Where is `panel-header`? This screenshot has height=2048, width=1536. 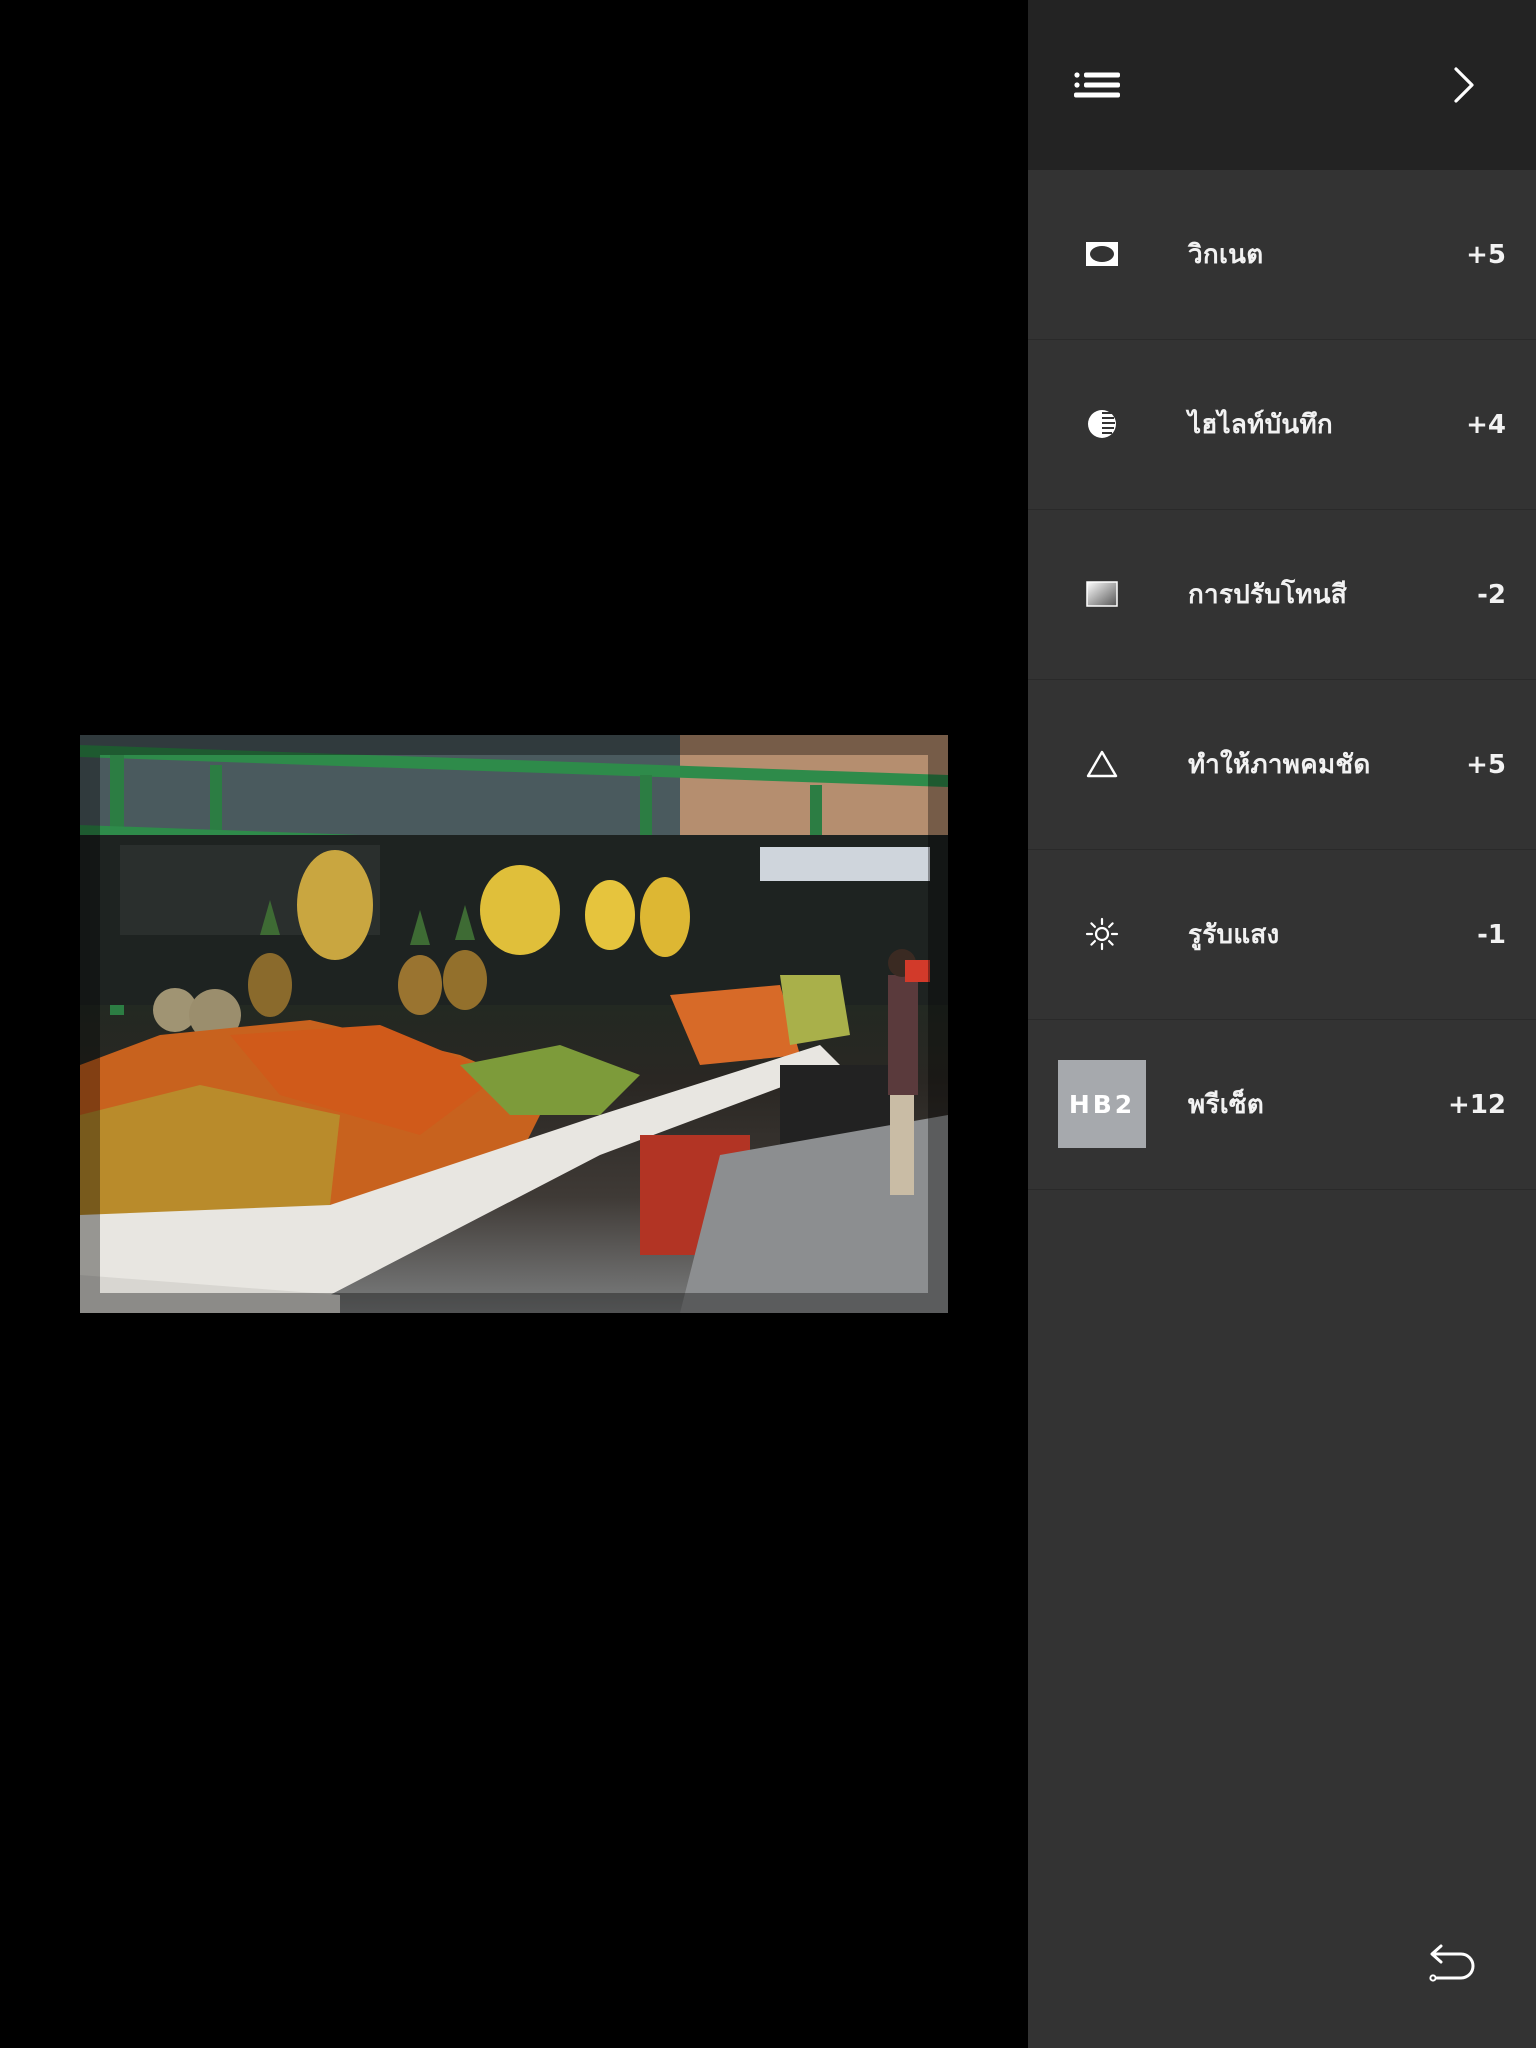
panel-header is located at coordinates (1282, 85).